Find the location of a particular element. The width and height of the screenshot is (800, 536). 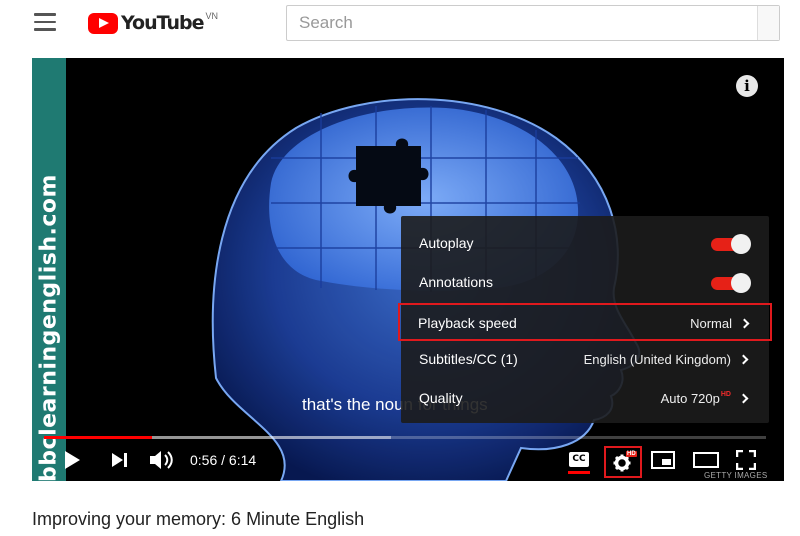

search-box is located at coordinates (533, 23).